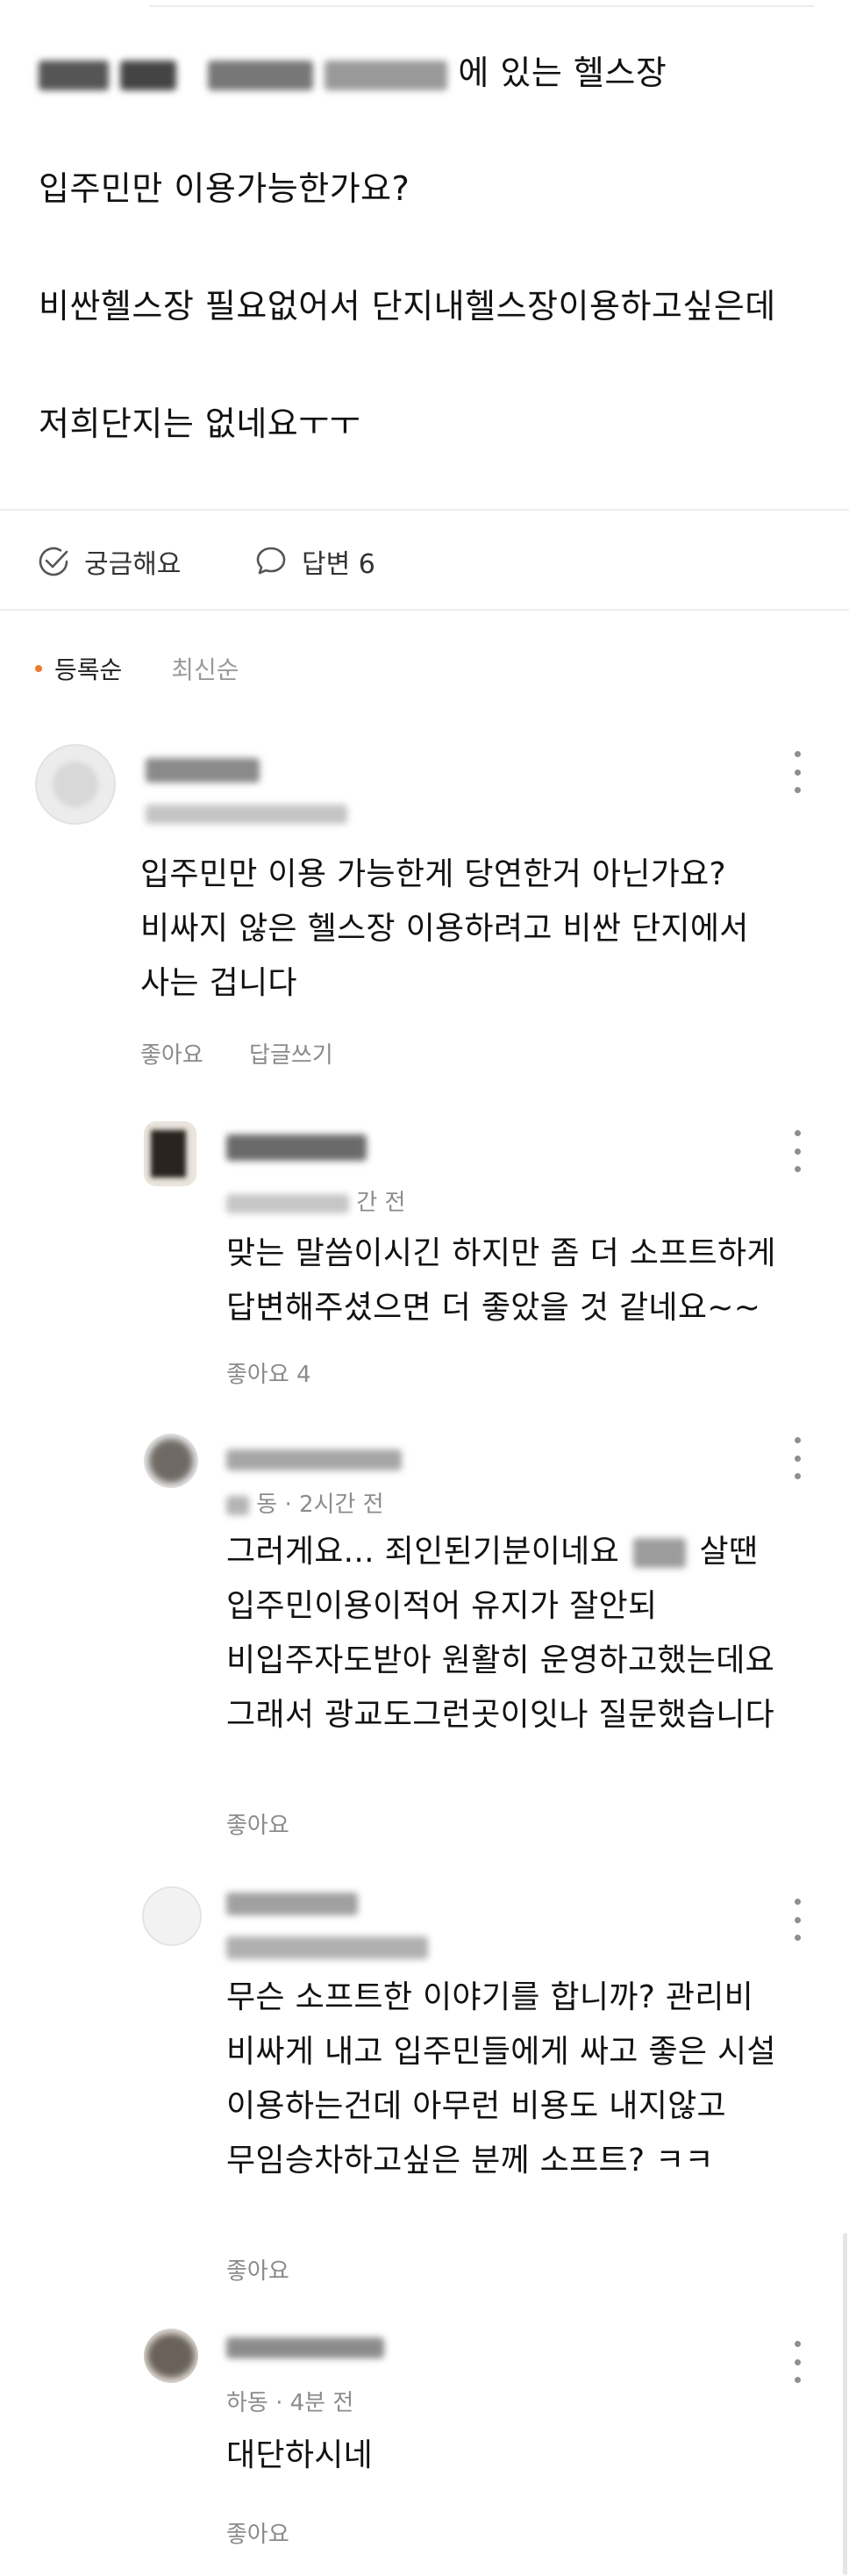  Describe the element at coordinates (205, 668) in the screenshot. I see `sort-by-latest: 최신순` at that location.